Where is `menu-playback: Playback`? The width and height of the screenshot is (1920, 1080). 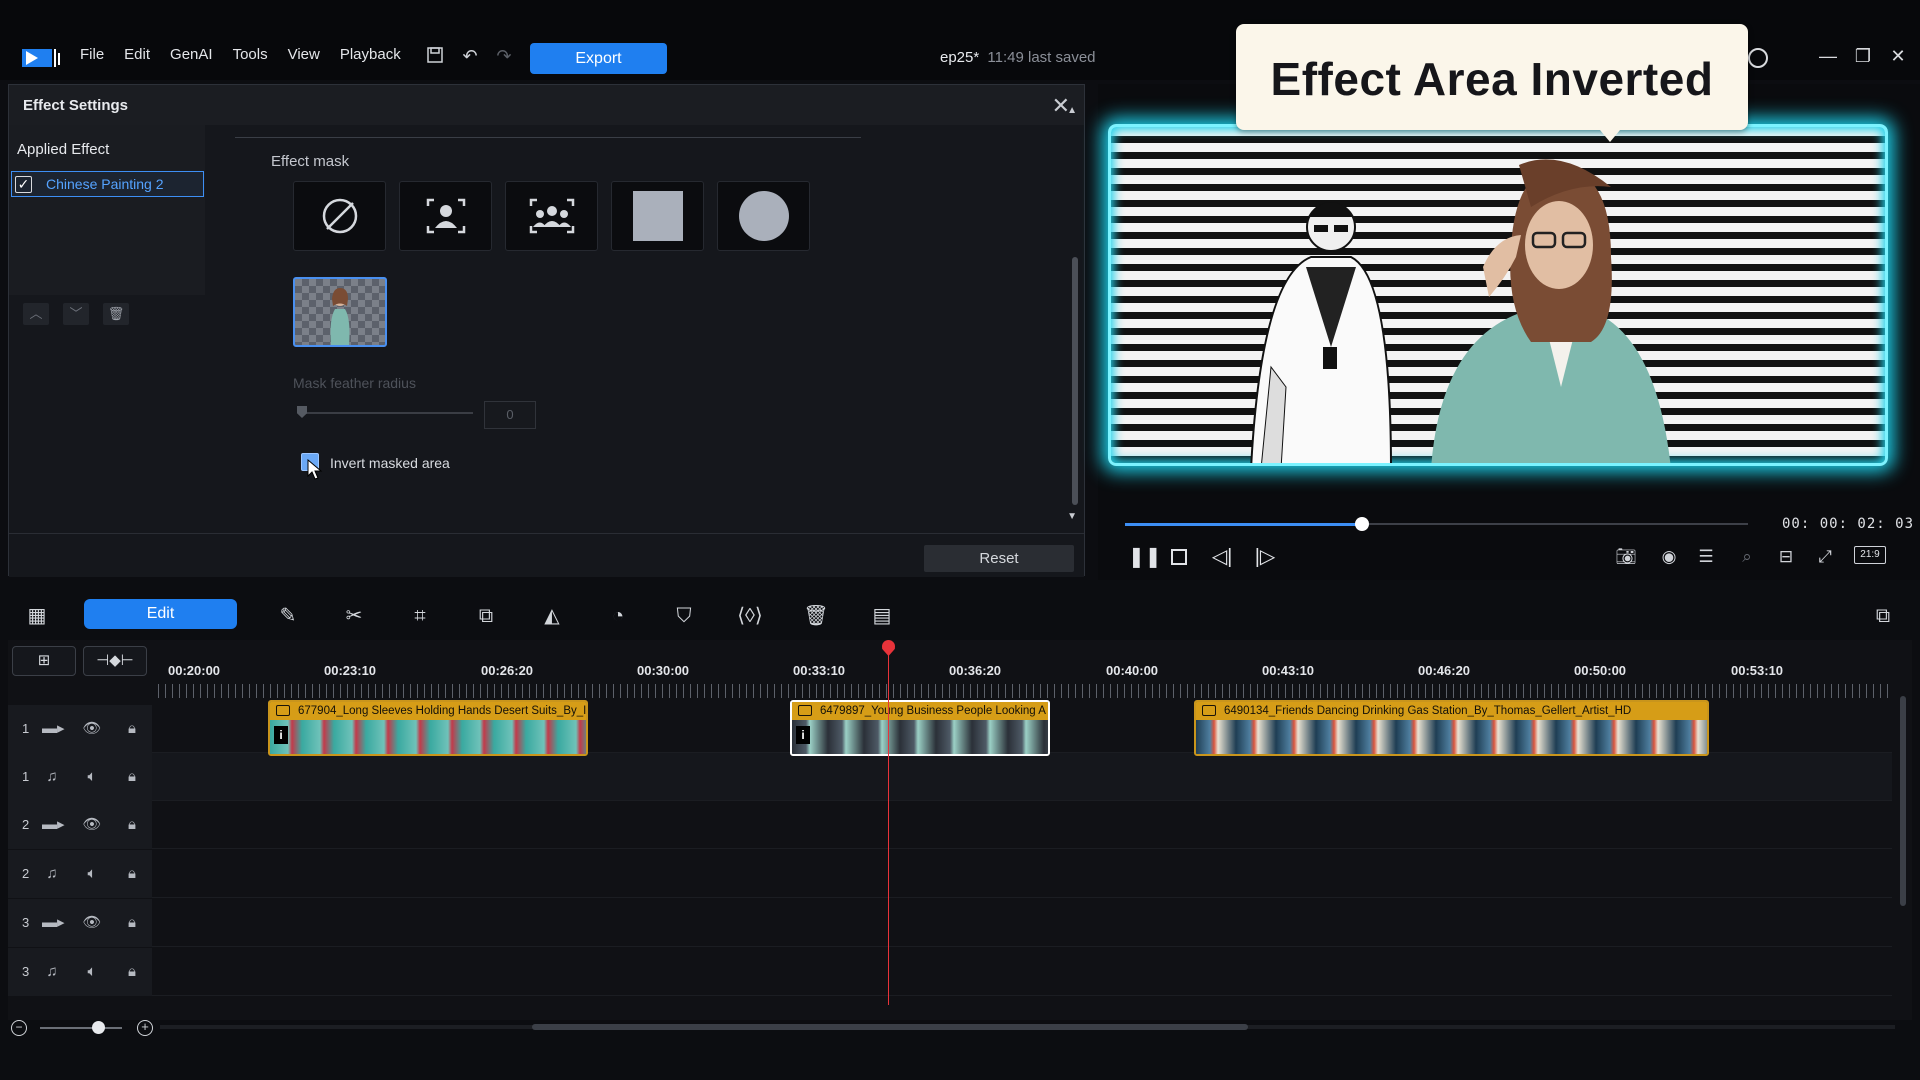
menu-playback: Playback is located at coordinates (370, 54).